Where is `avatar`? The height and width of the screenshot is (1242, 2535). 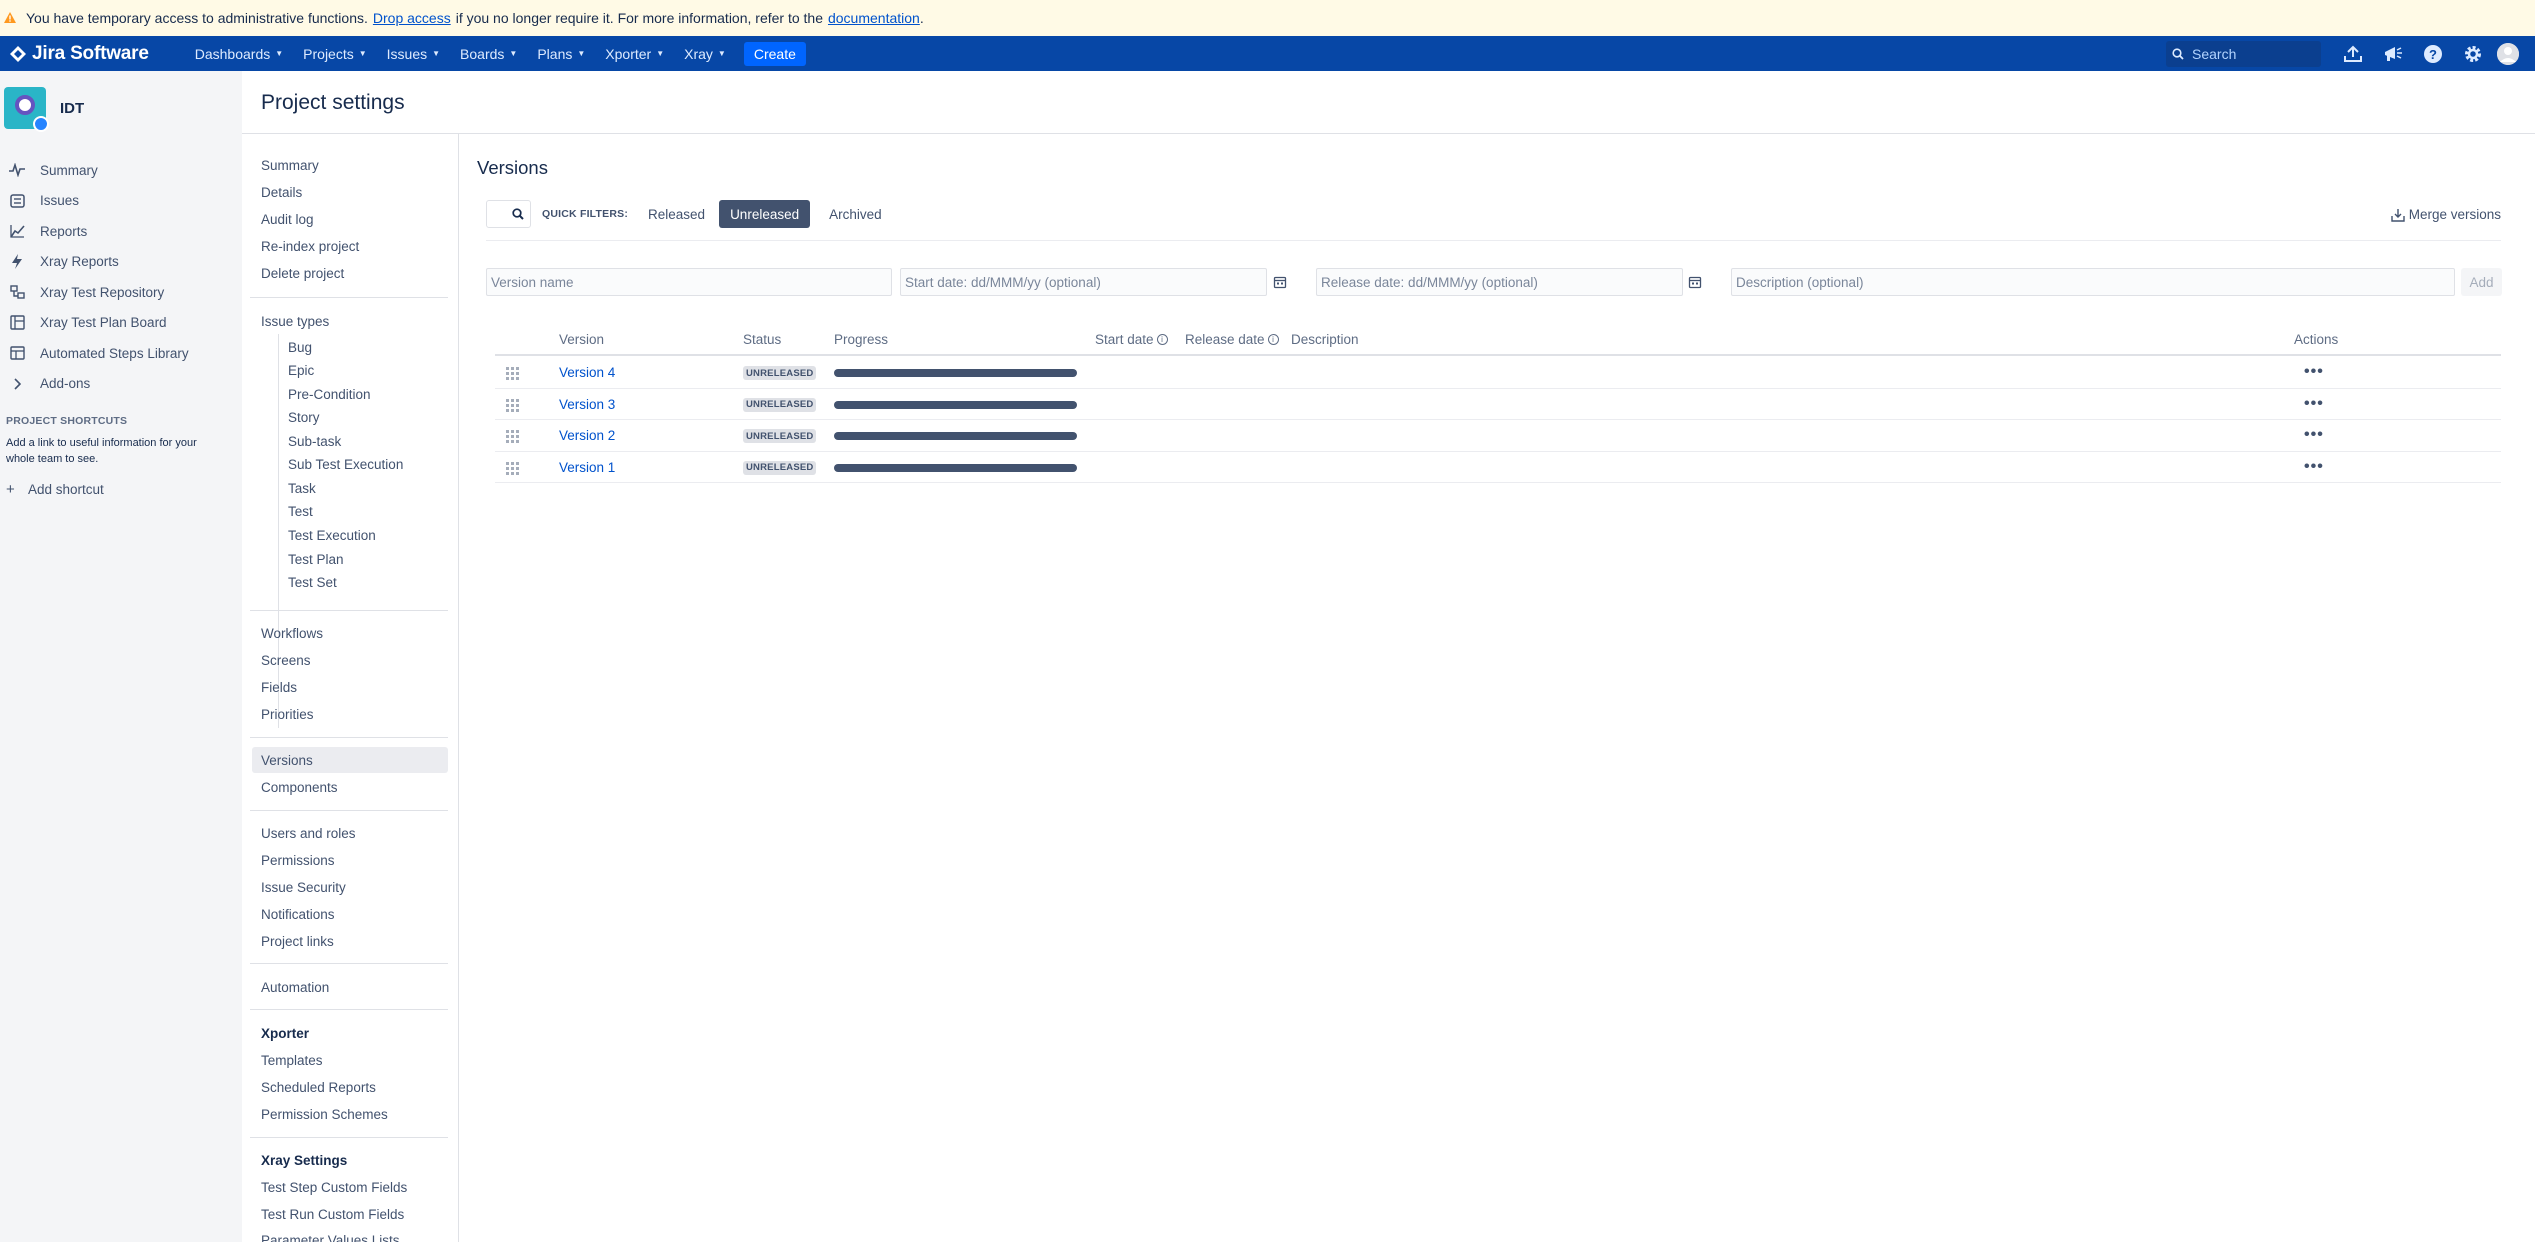 avatar is located at coordinates (2508, 53).